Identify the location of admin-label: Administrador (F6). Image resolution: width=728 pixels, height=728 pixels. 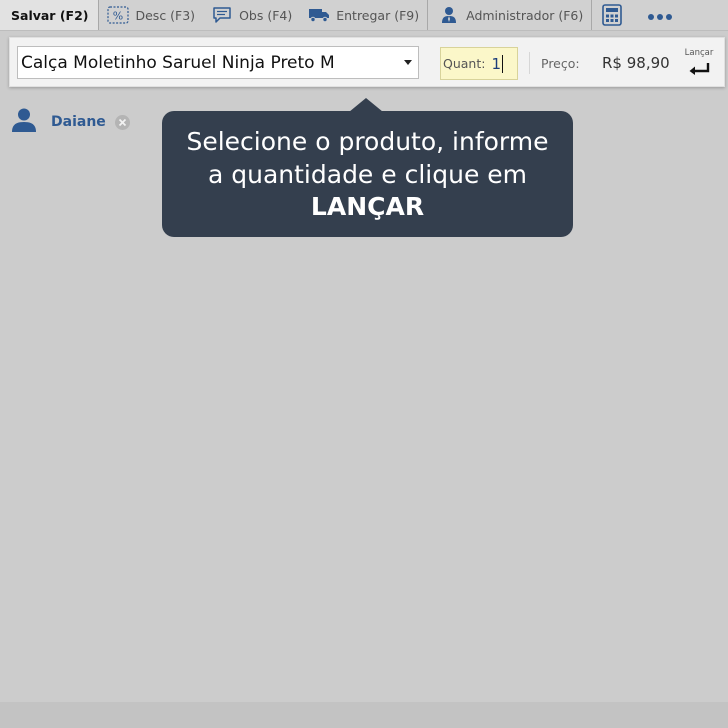
(525, 15).